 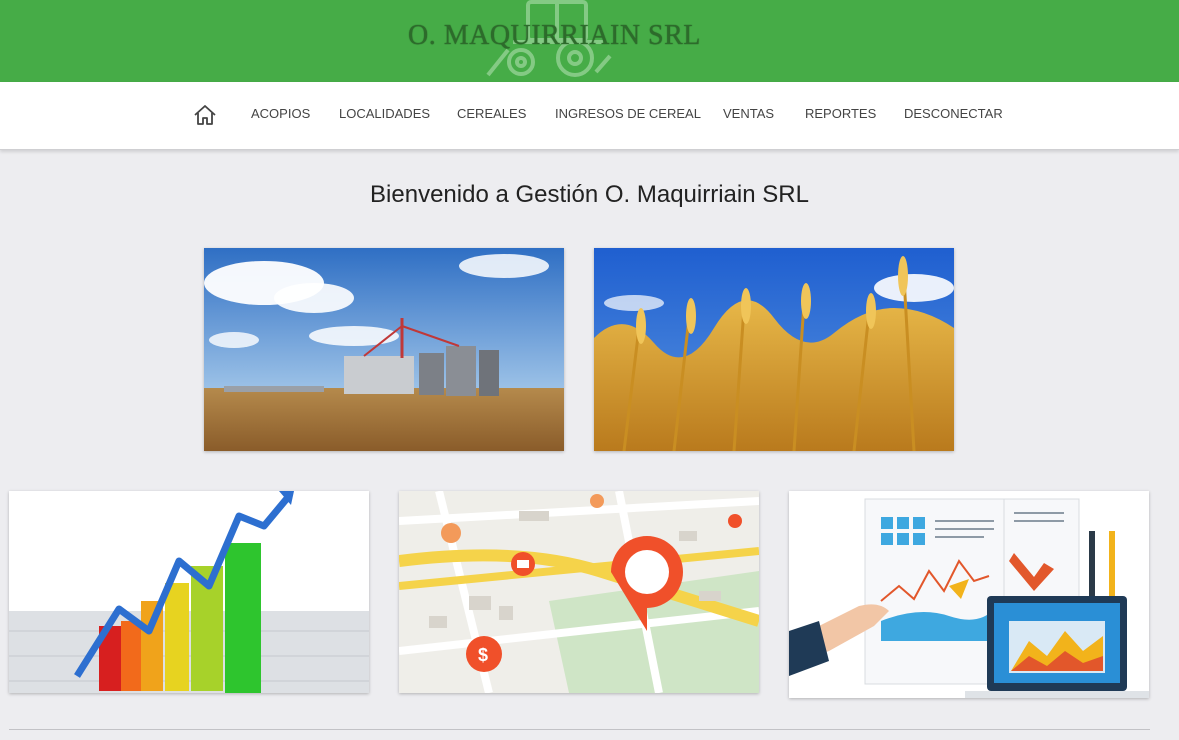 I want to click on tile-cereales, so click(x=774, y=349).